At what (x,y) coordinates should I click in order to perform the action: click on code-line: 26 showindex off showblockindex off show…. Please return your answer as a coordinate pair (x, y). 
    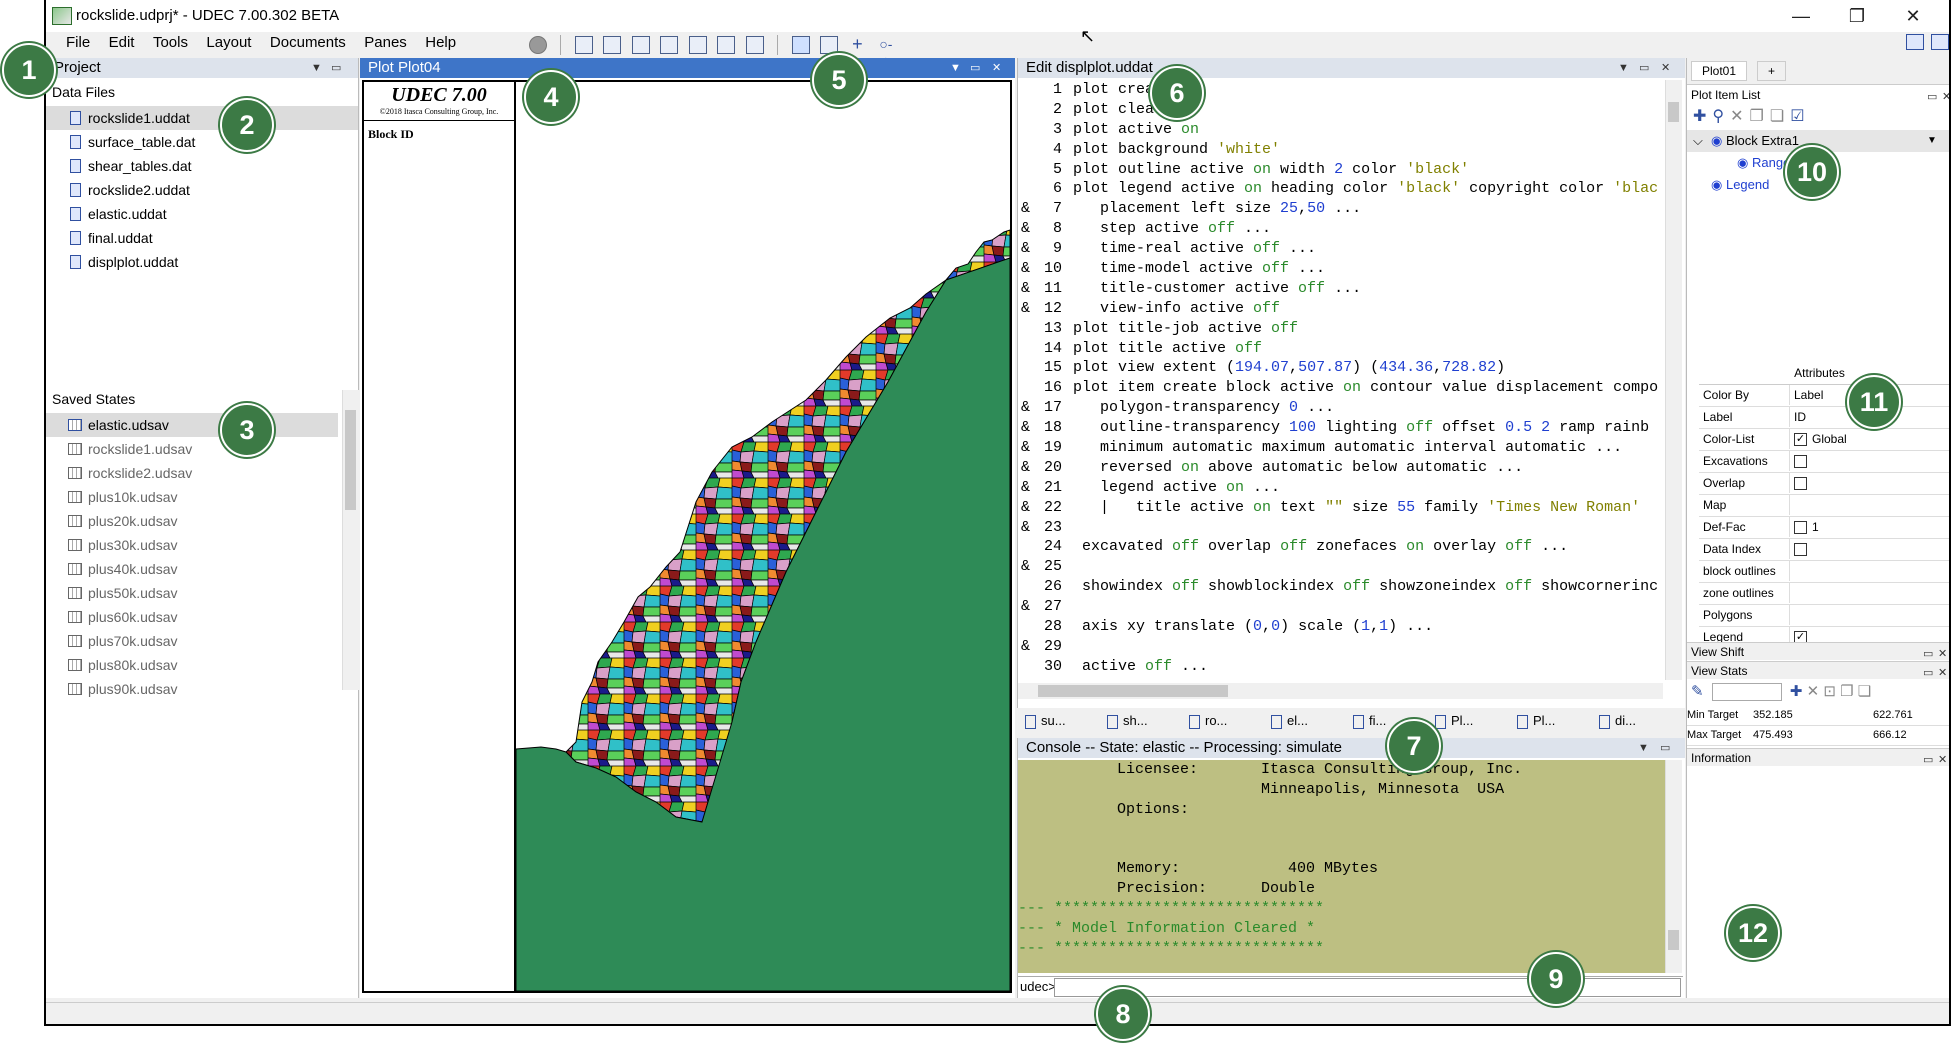
    Looking at the image, I should click on (1340, 587).